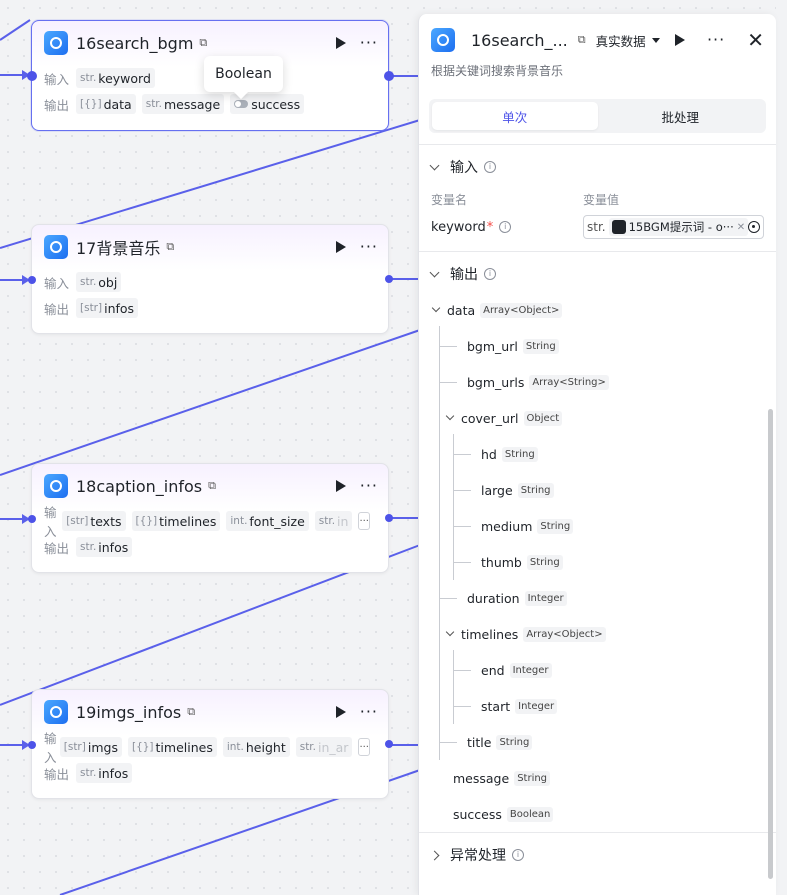 This screenshot has width=787, height=895. What do you see at coordinates (503, 814) in the screenshot?
I see `tree-item: success Boolean` at bounding box center [503, 814].